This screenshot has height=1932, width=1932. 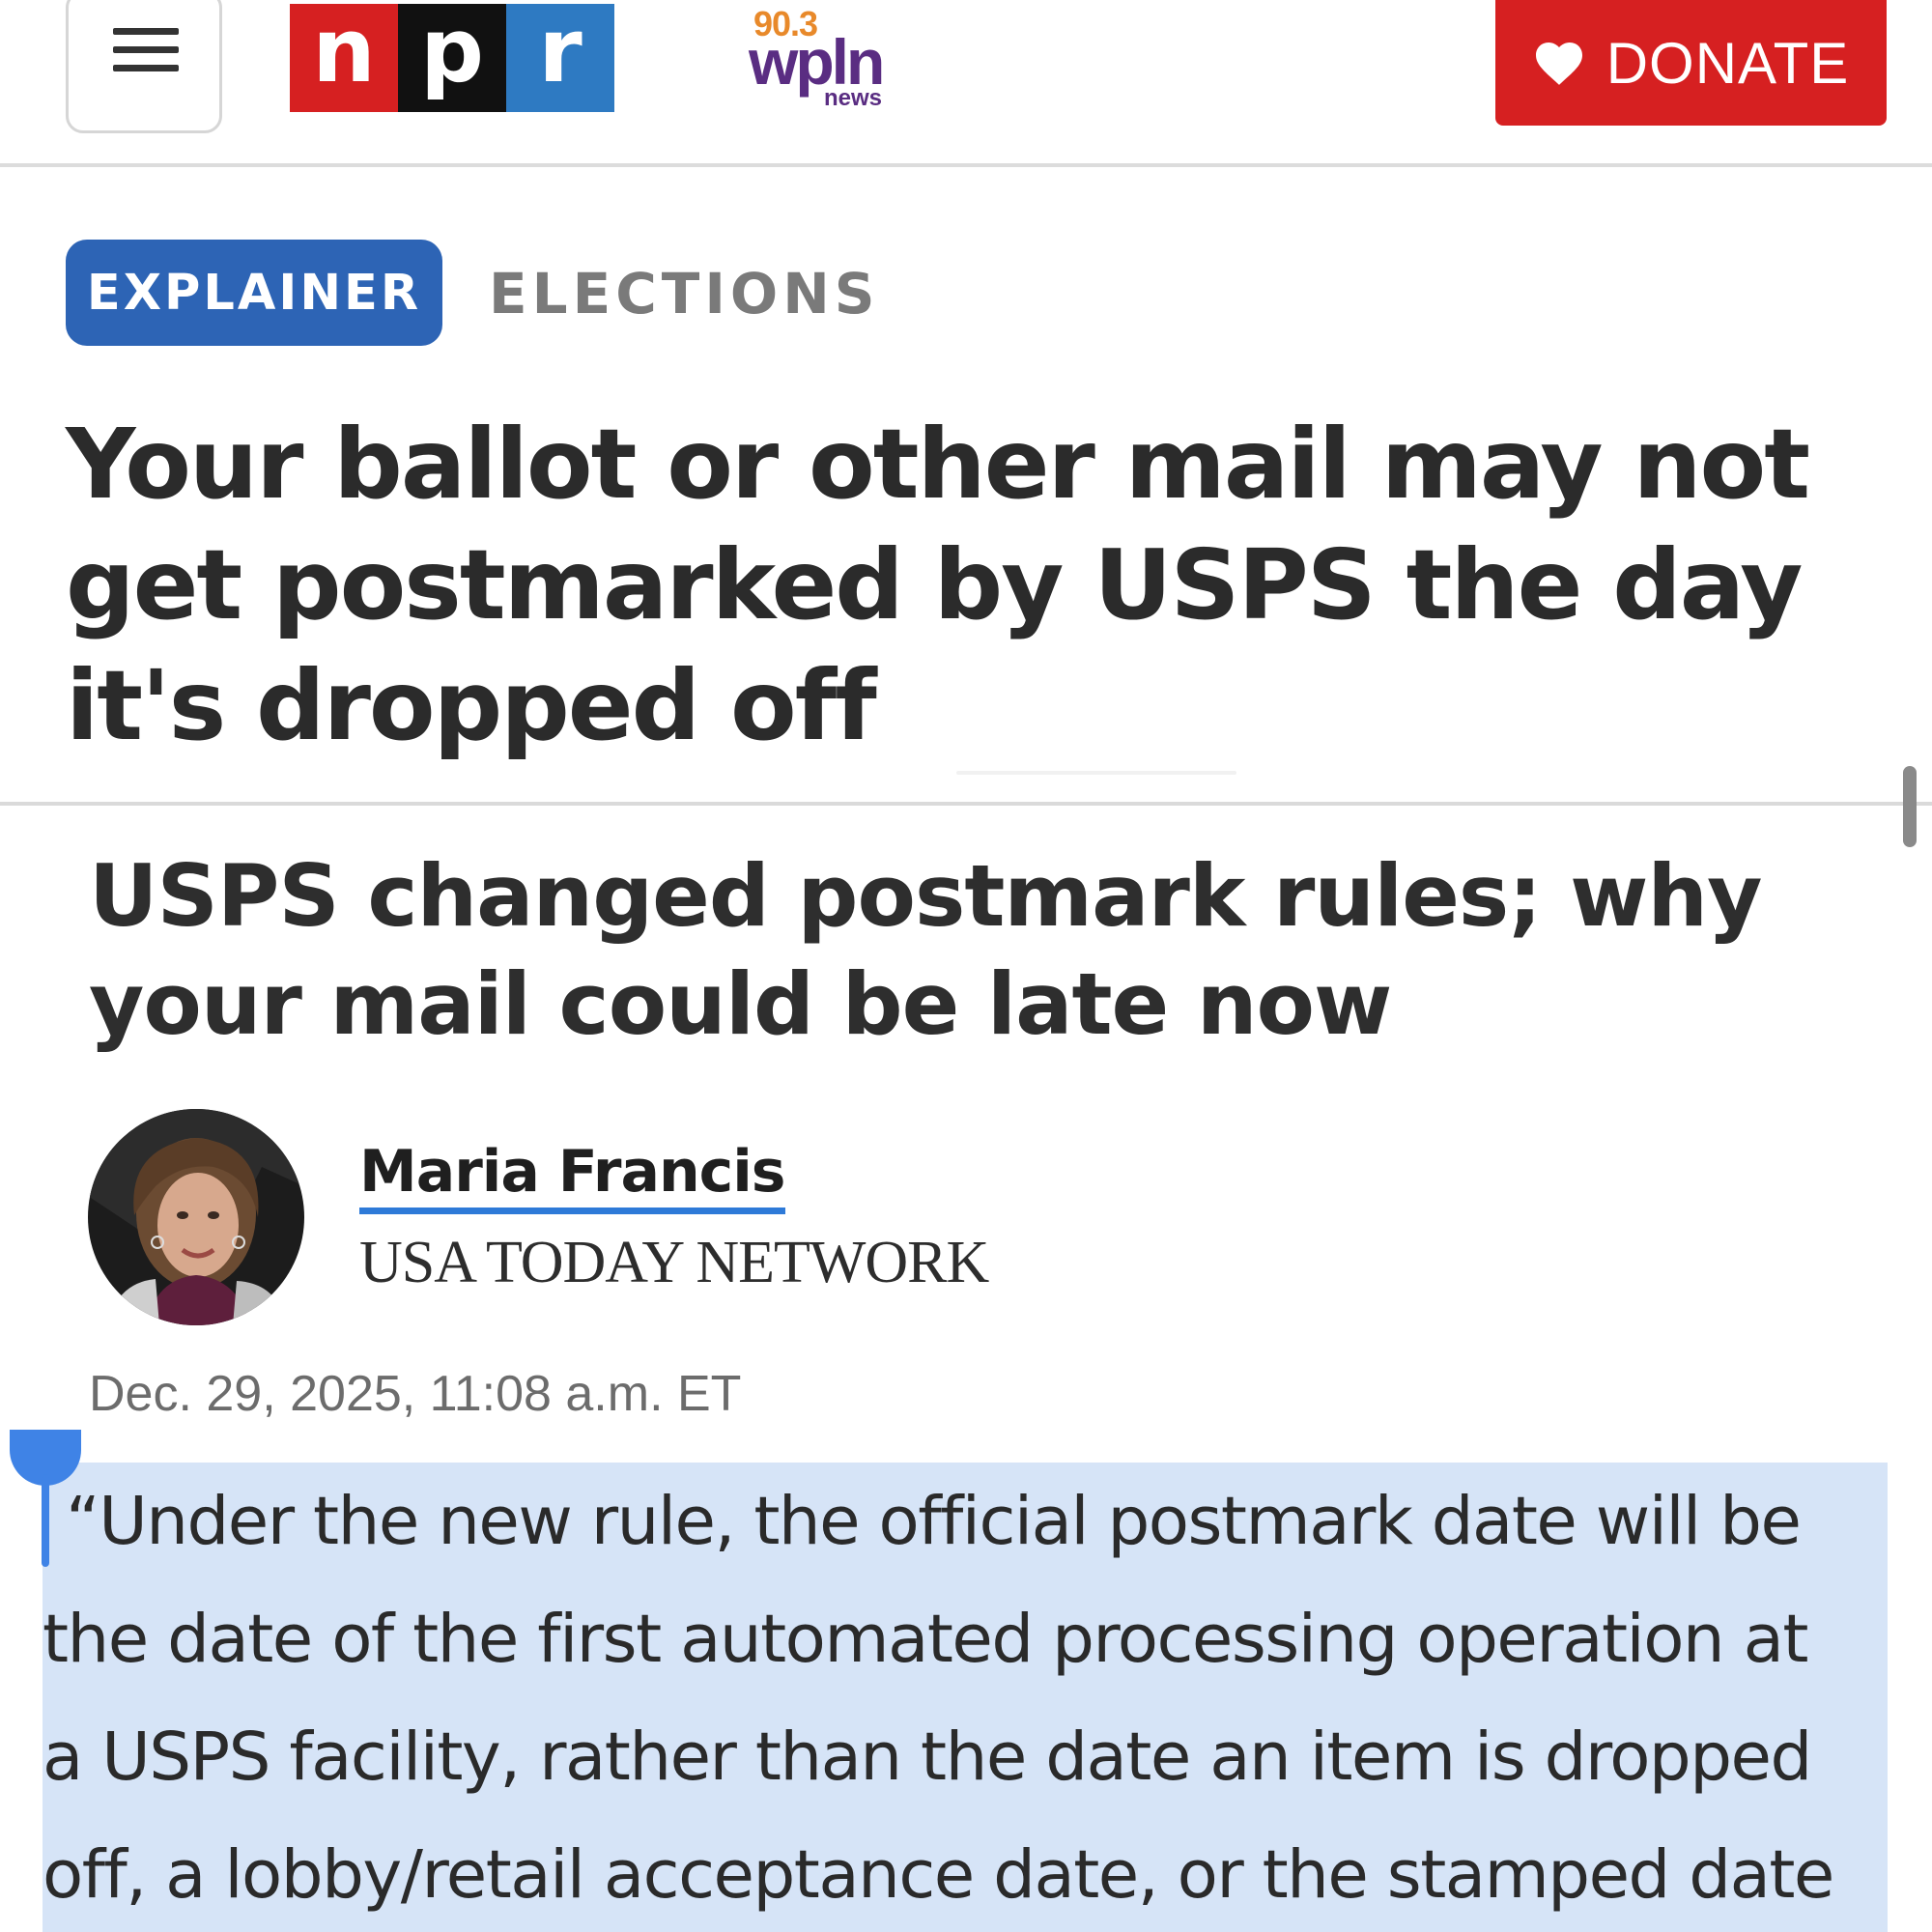 I want to click on publish-timestamp: Dec. 29, 2025, 11:08 a.m. ET, so click(x=415, y=1394).